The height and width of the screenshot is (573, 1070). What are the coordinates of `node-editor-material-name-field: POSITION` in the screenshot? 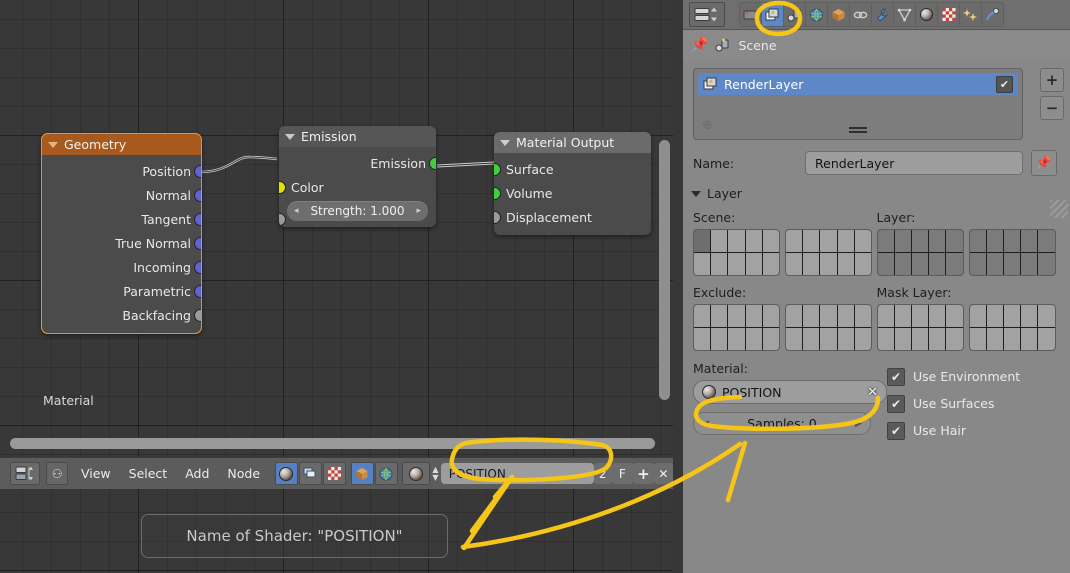 It's located at (517, 473).